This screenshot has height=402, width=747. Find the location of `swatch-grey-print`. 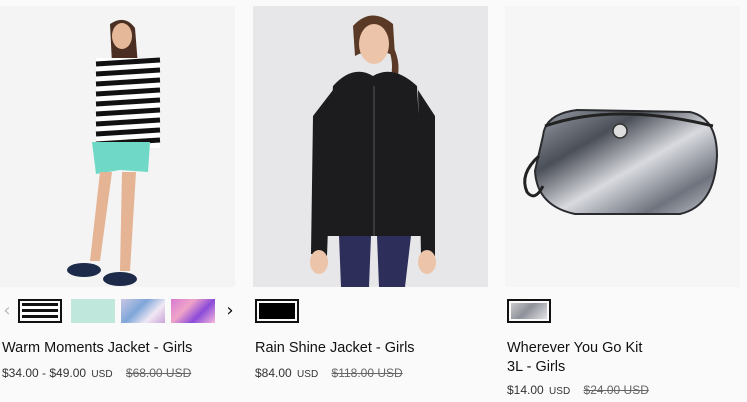

swatch-grey-print is located at coordinates (529, 311).